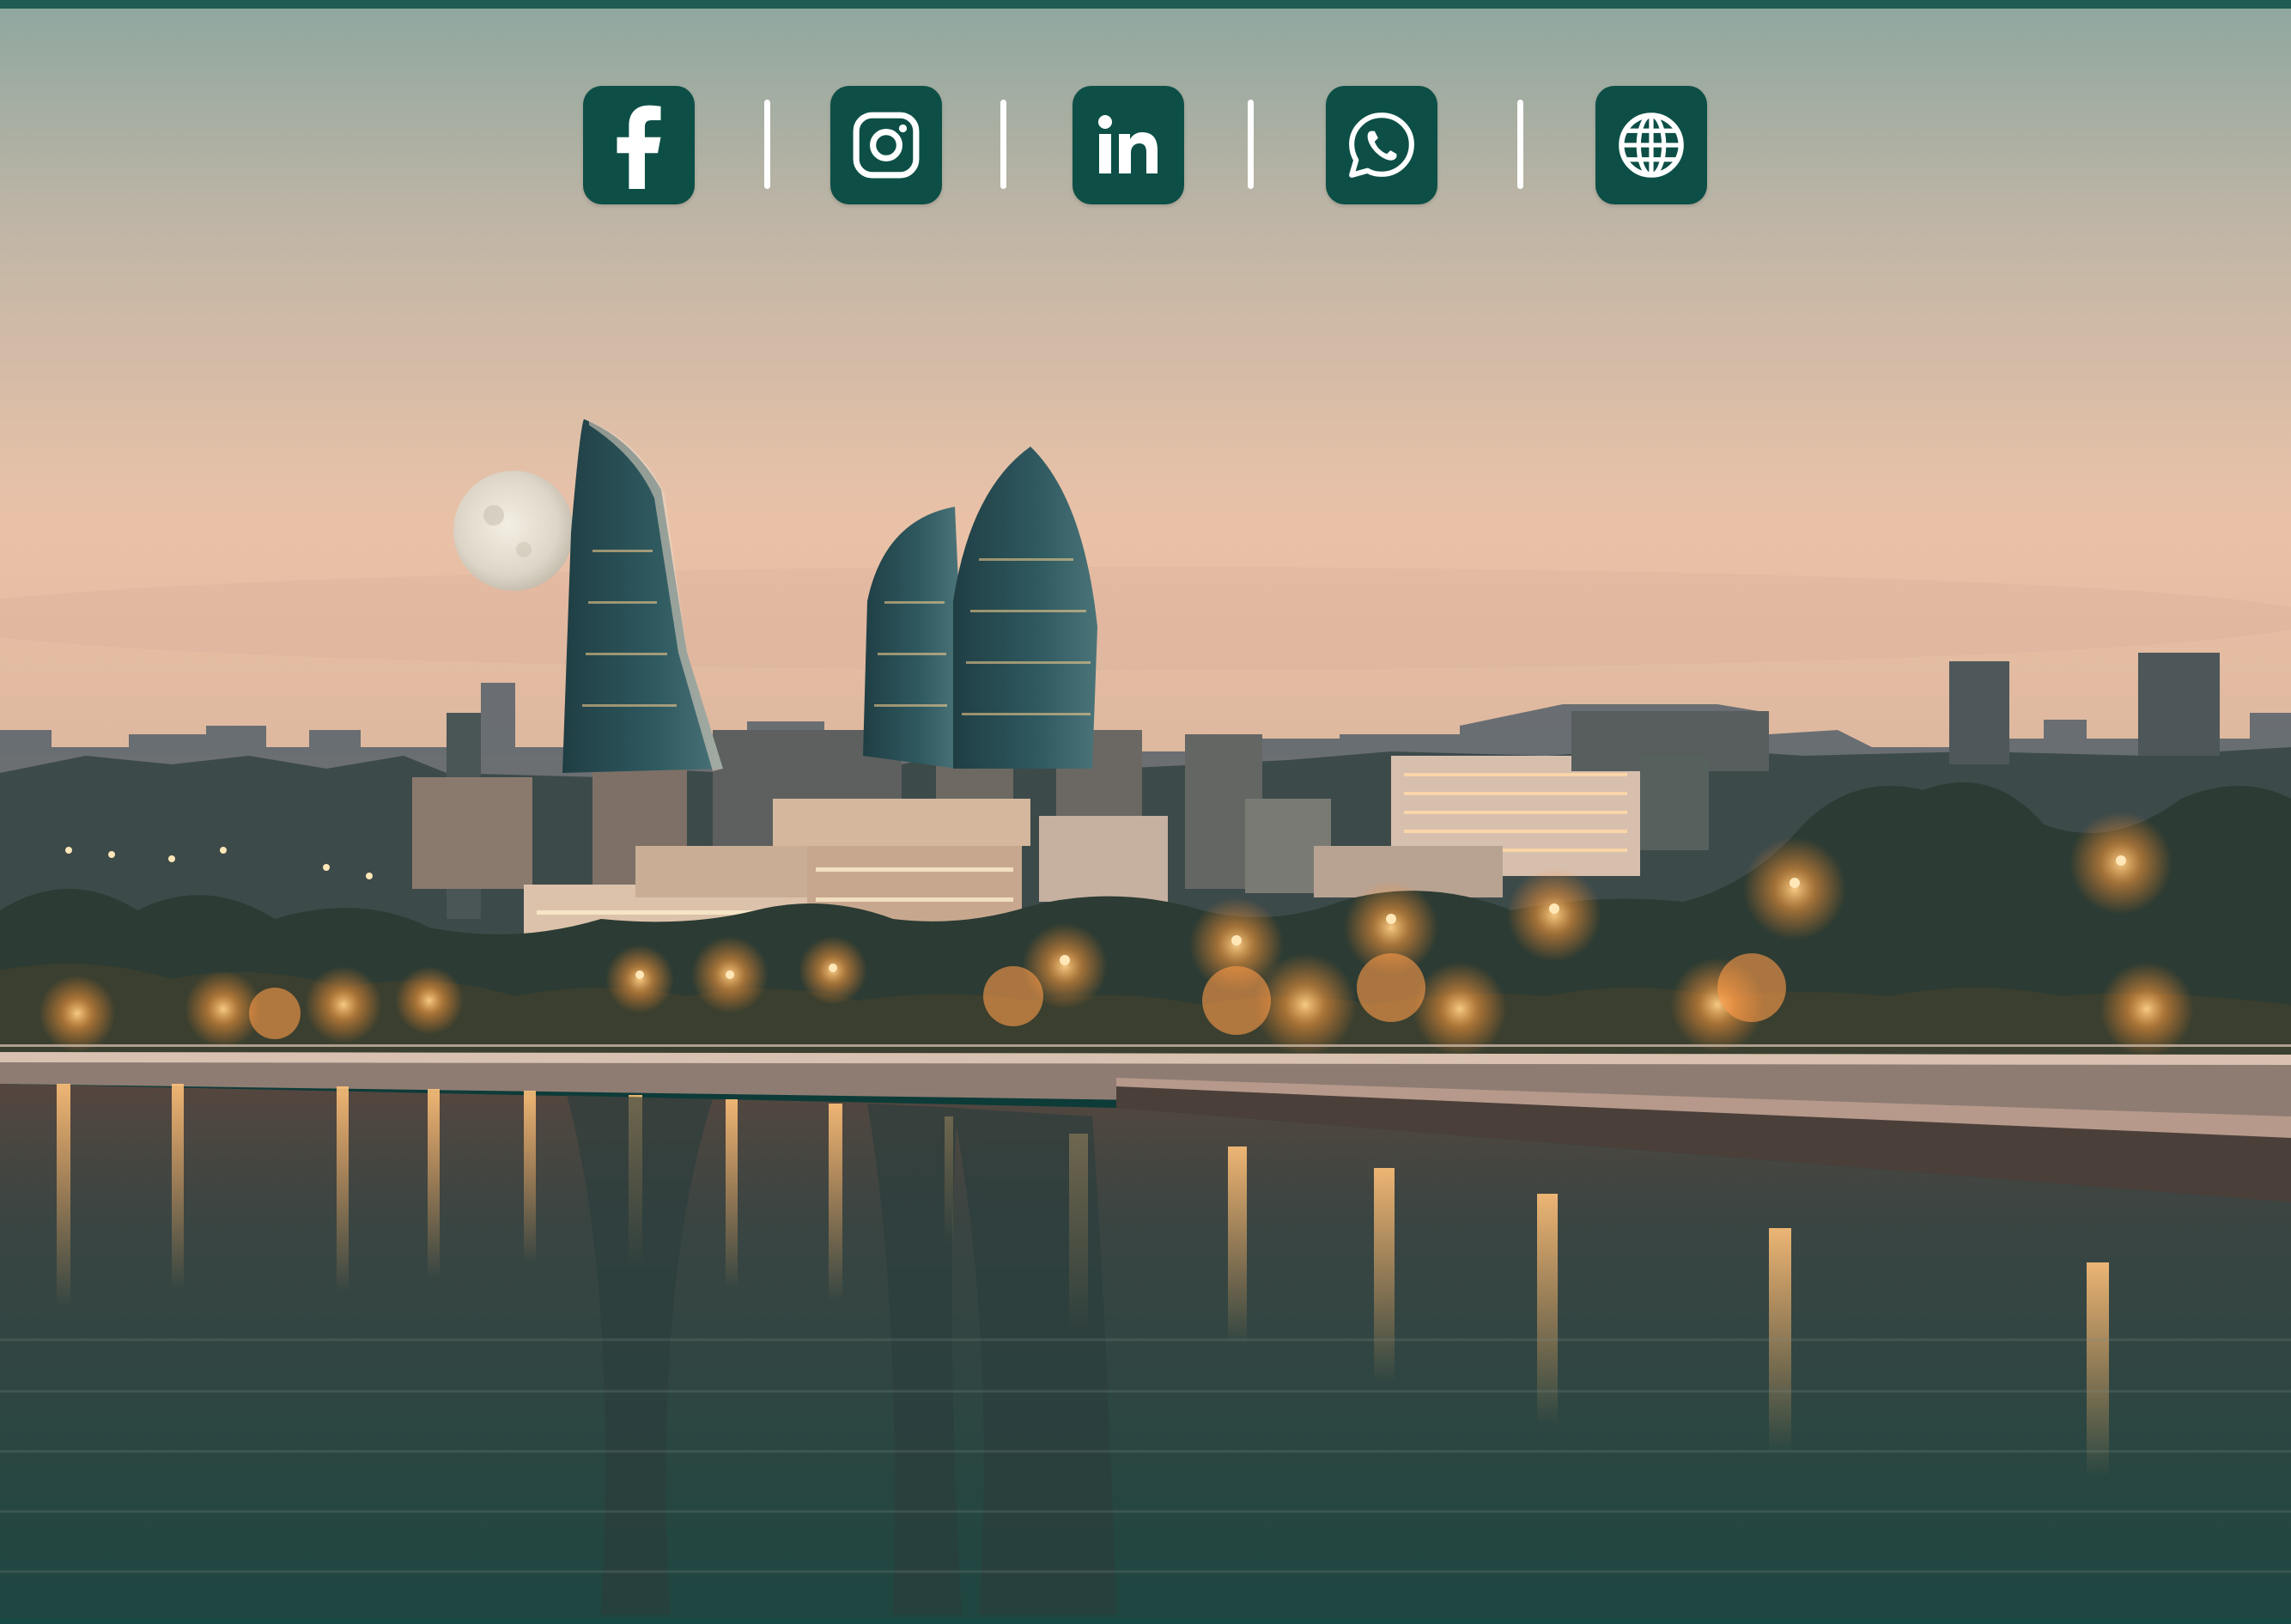  I want to click on linkedin-icon, so click(1128, 144).